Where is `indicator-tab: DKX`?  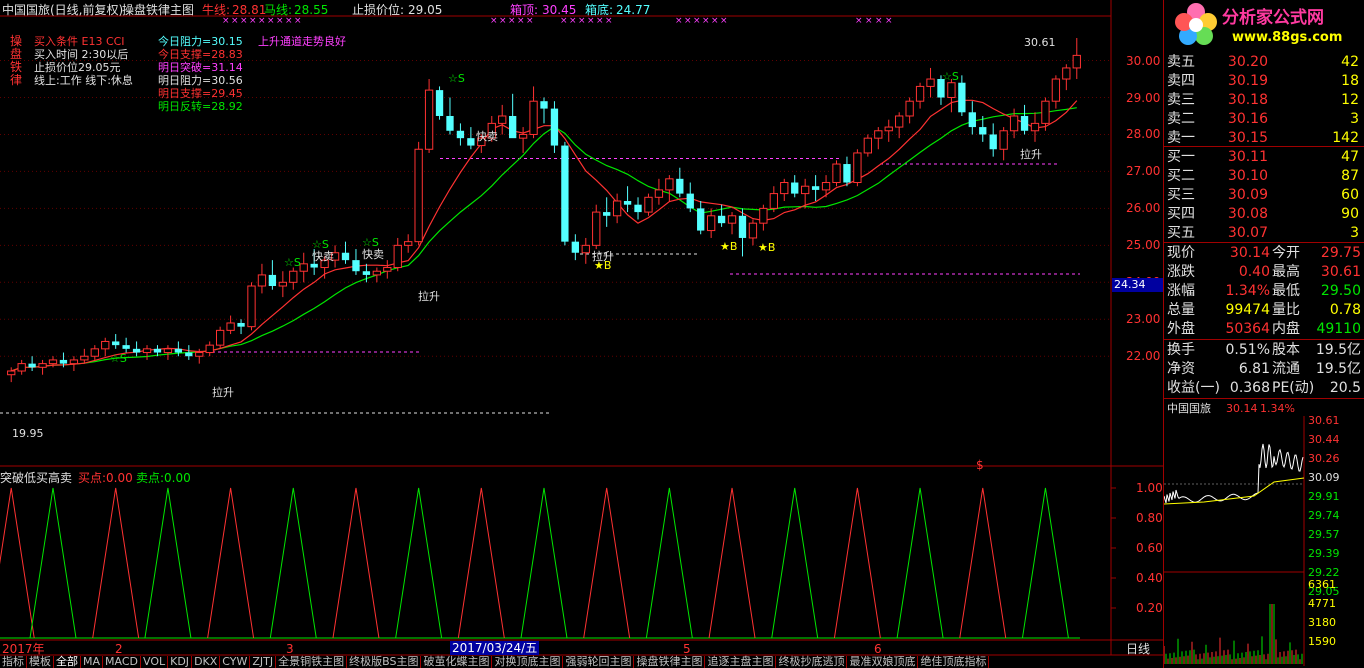 indicator-tab: DKX is located at coordinates (206, 662).